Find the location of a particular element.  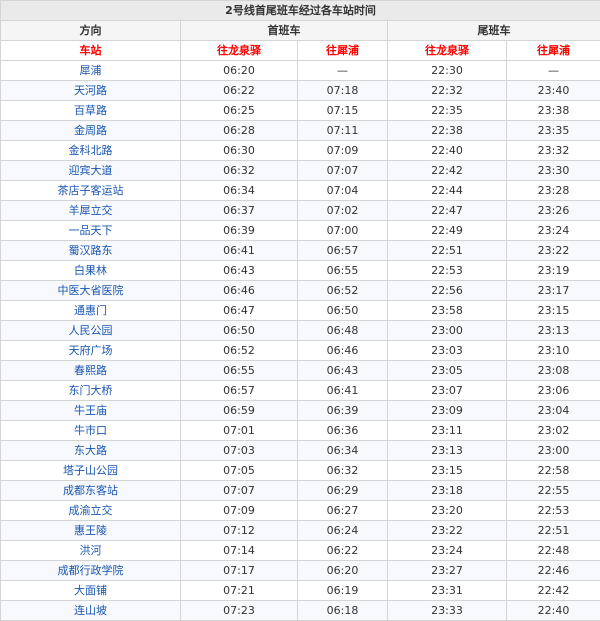

first-train-dir-b-time: 06:39 is located at coordinates (343, 411).